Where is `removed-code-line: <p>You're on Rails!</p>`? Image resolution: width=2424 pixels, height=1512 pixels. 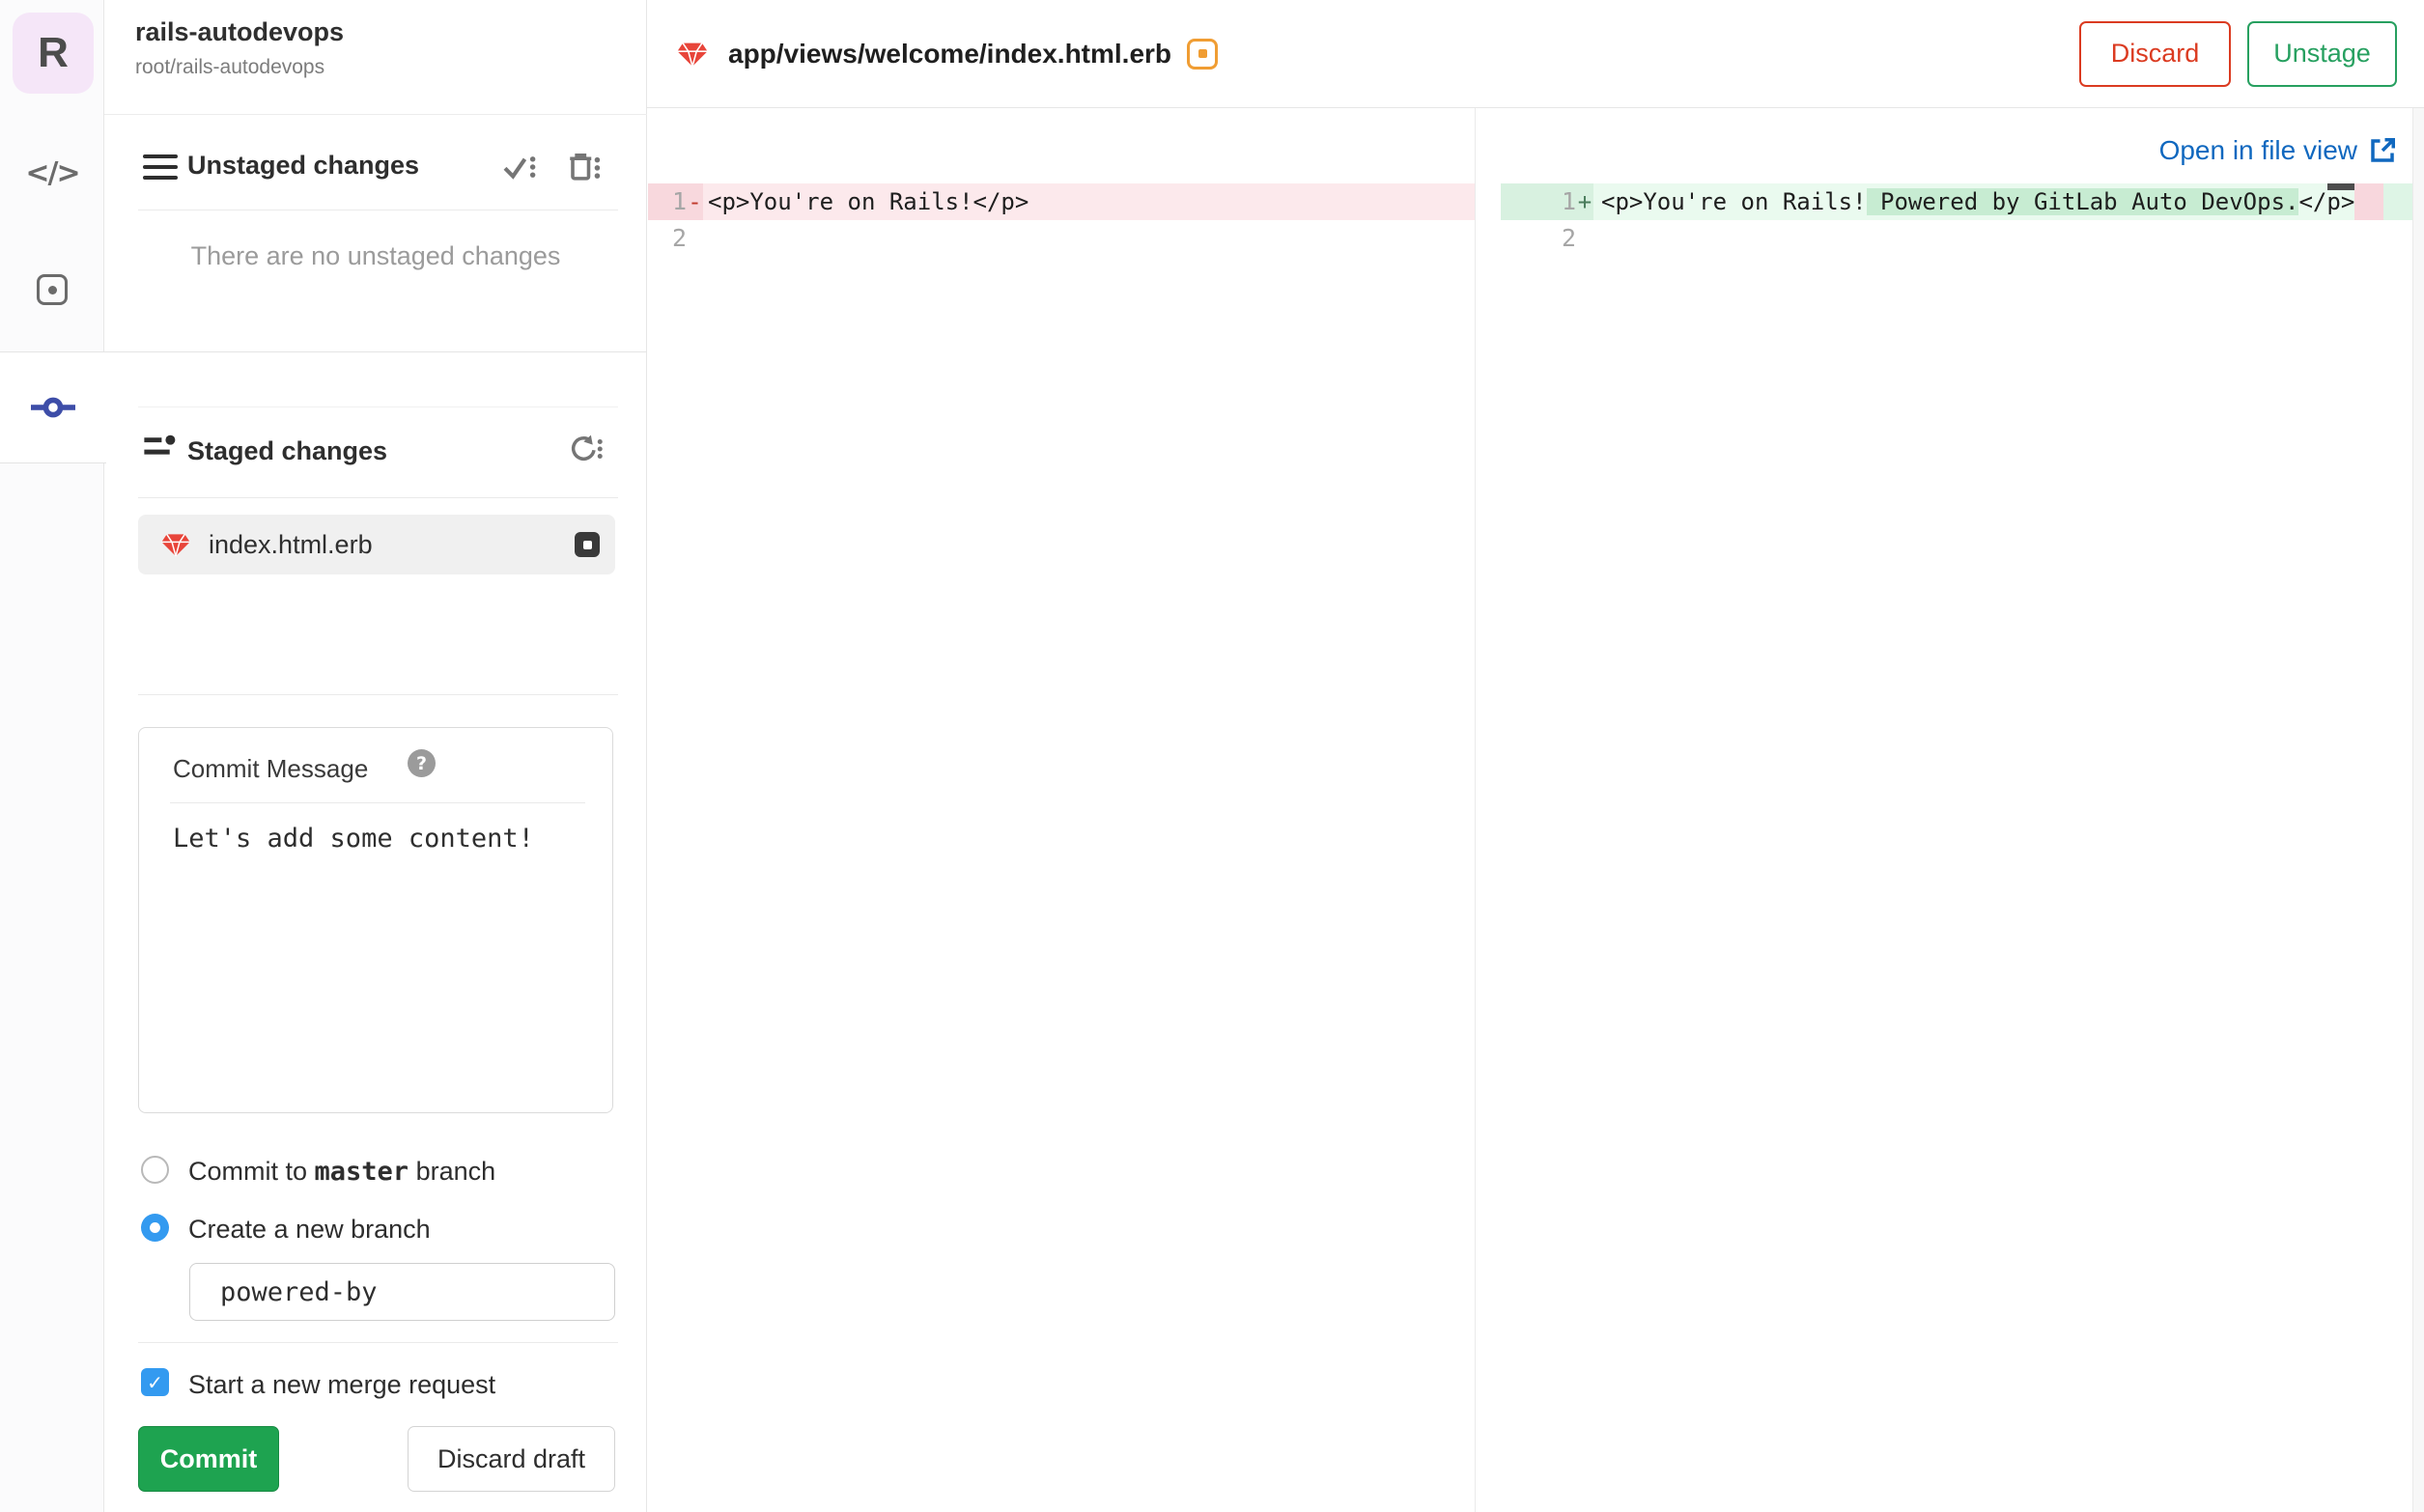
removed-code-line: <p>You're on Rails!</p> is located at coordinates (1089, 202).